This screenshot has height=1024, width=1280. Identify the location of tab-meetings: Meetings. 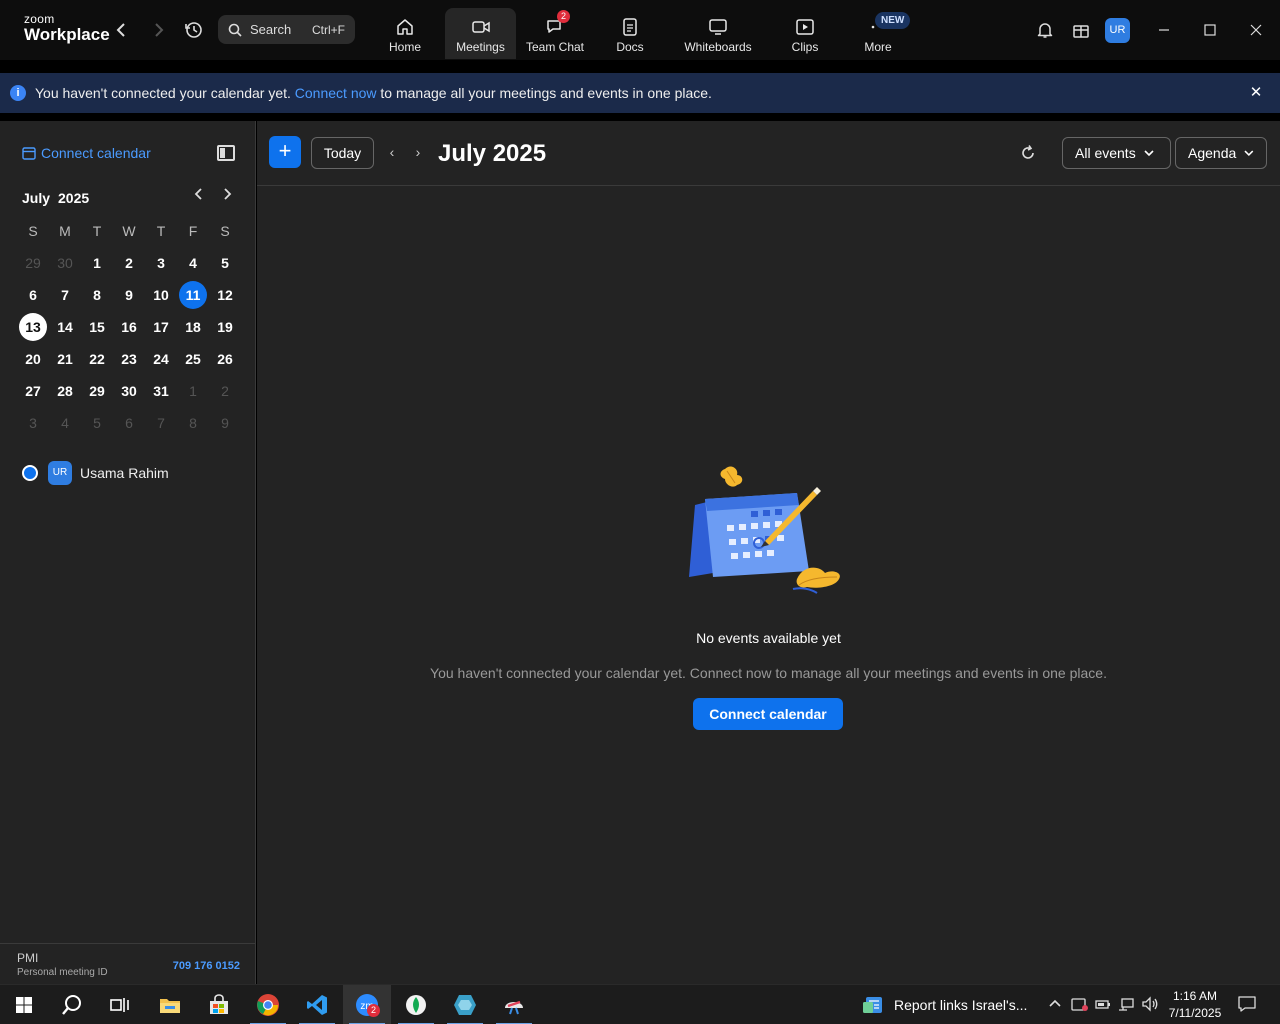
(480, 33).